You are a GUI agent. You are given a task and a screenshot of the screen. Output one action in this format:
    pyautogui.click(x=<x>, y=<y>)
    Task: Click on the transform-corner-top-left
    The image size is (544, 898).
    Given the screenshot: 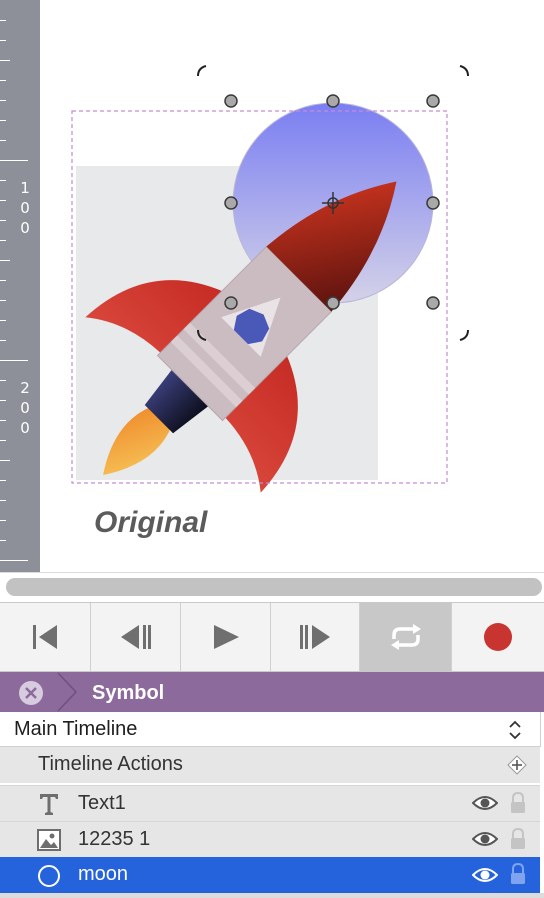 What is the action you would take?
    pyautogui.click(x=202, y=71)
    